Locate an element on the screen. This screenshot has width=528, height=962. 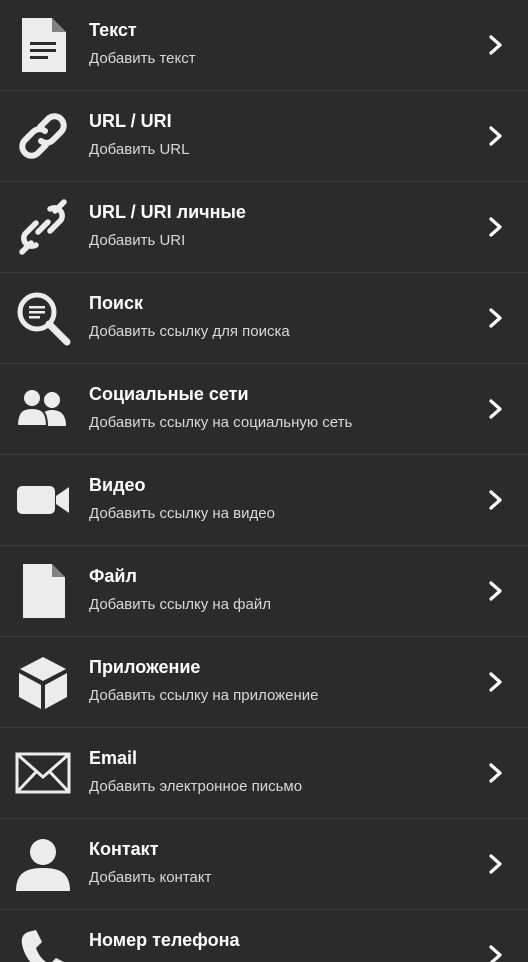
item-title: Приложение is located at coordinates (145, 667).